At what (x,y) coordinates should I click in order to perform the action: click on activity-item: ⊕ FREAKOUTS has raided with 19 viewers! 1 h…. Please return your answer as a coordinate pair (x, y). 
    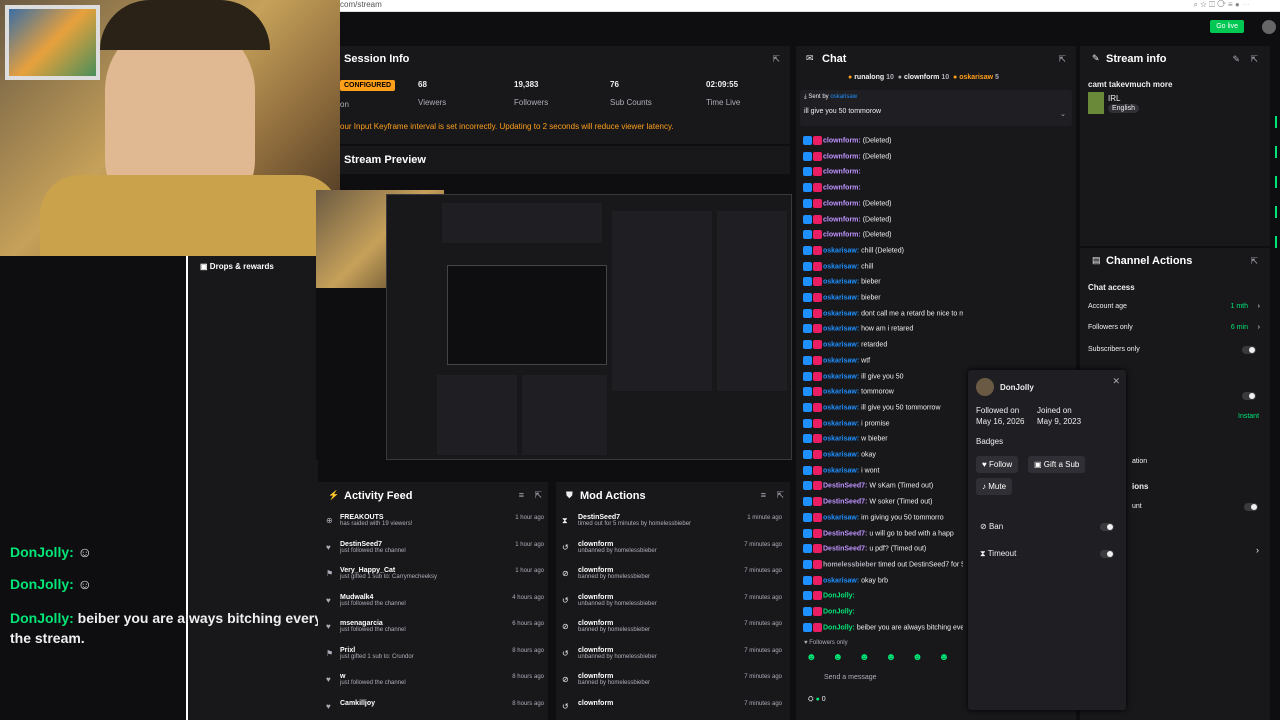
    Looking at the image, I should click on (436, 520).